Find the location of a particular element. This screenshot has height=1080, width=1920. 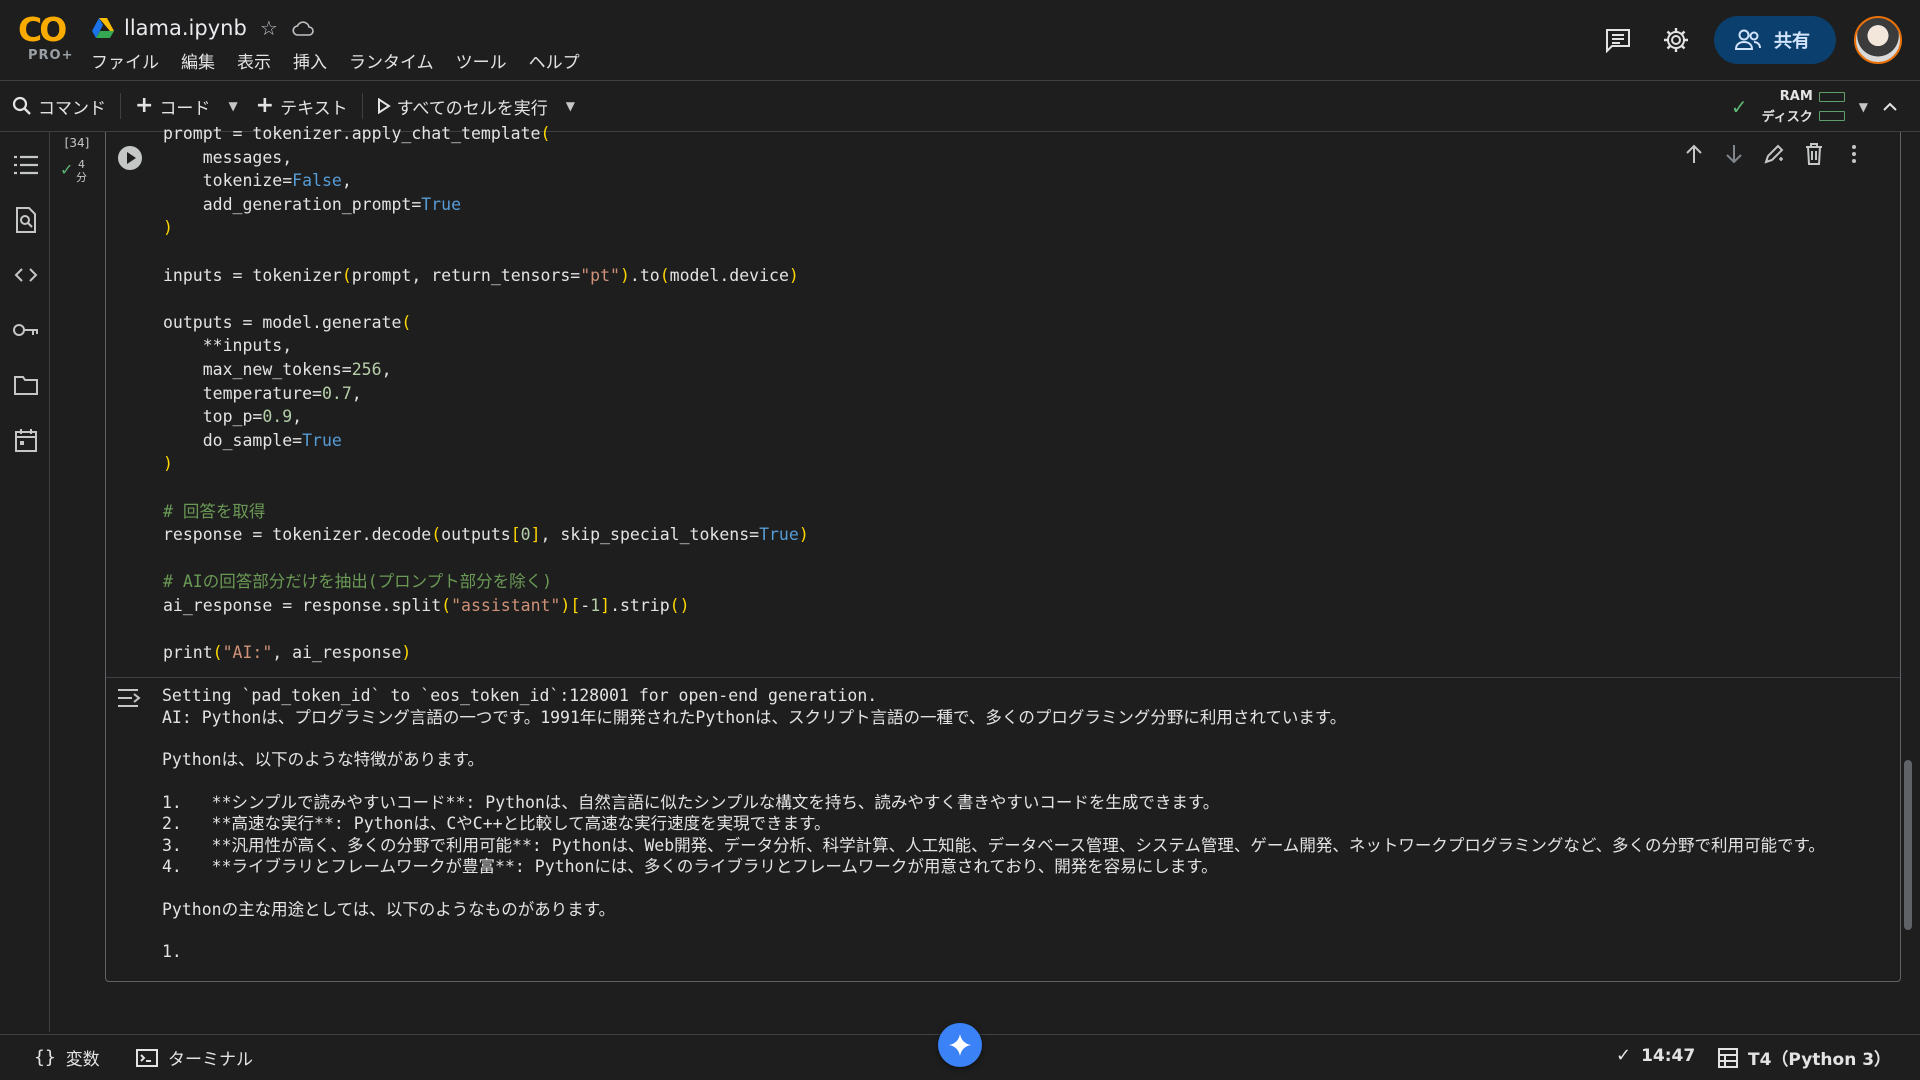

edit-icon is located at coordinates (1774, 154).